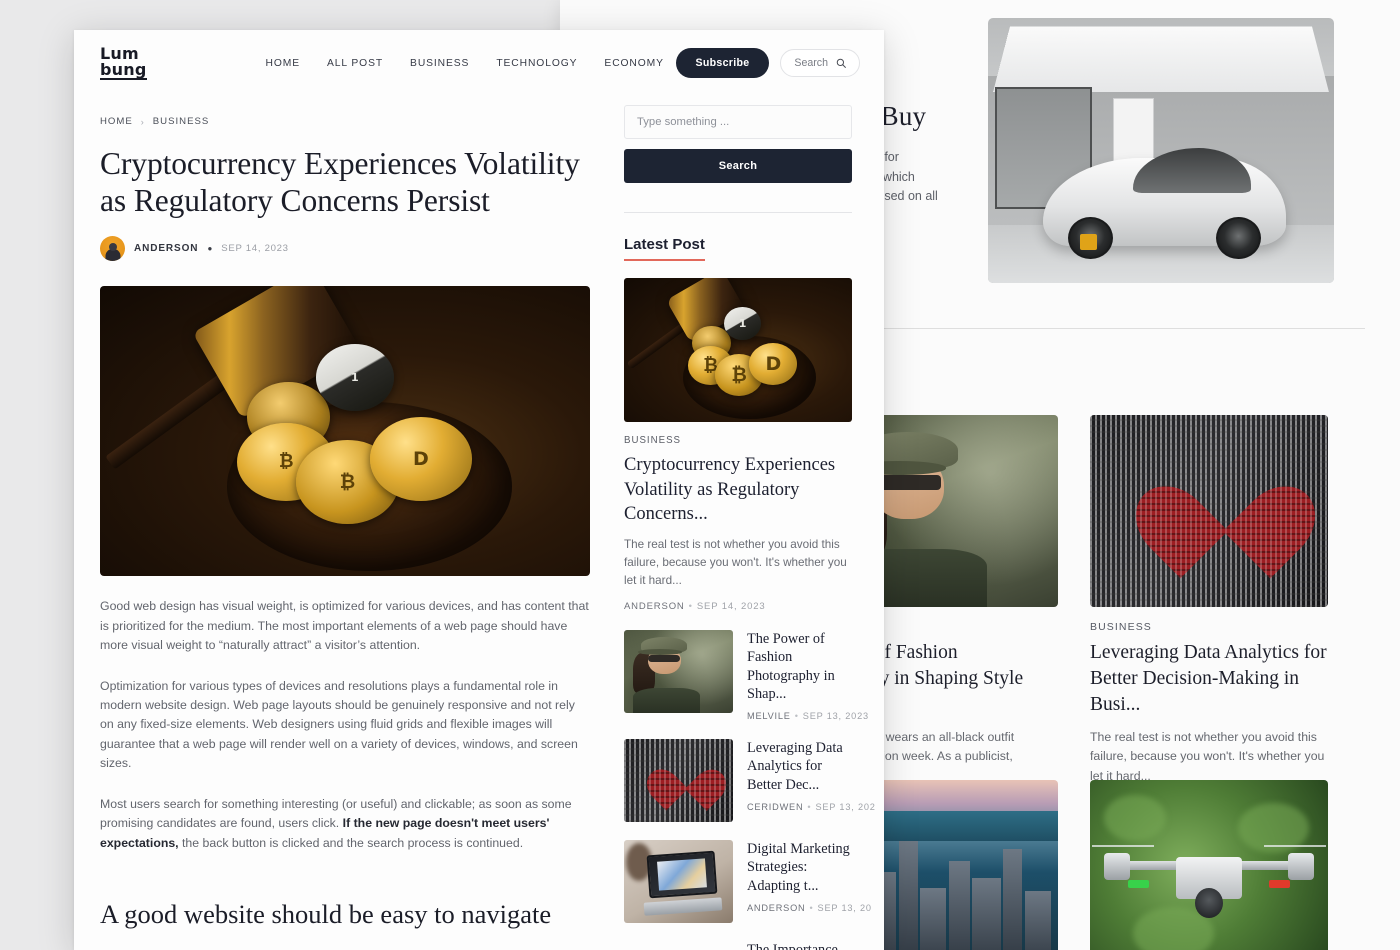 The image size is (1400, 950). I want to click on article-date: SEP 14, 2023, so click(255, 249).